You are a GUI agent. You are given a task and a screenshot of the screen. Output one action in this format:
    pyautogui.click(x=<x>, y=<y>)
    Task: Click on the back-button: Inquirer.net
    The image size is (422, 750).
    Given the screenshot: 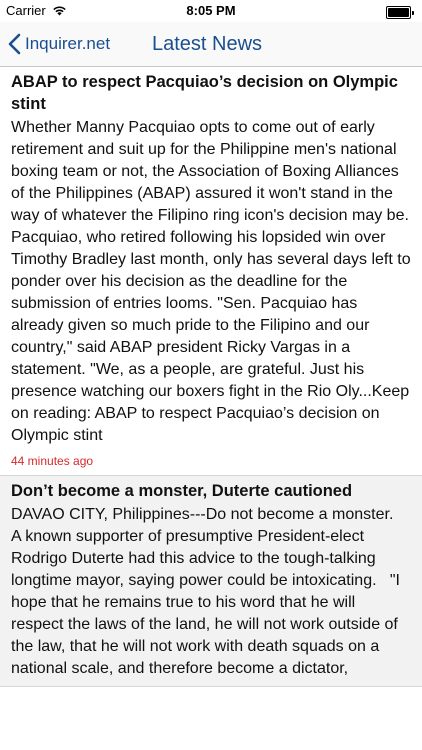 What is the action you would take?
    pyautogui.click(x=59, y=44)
    